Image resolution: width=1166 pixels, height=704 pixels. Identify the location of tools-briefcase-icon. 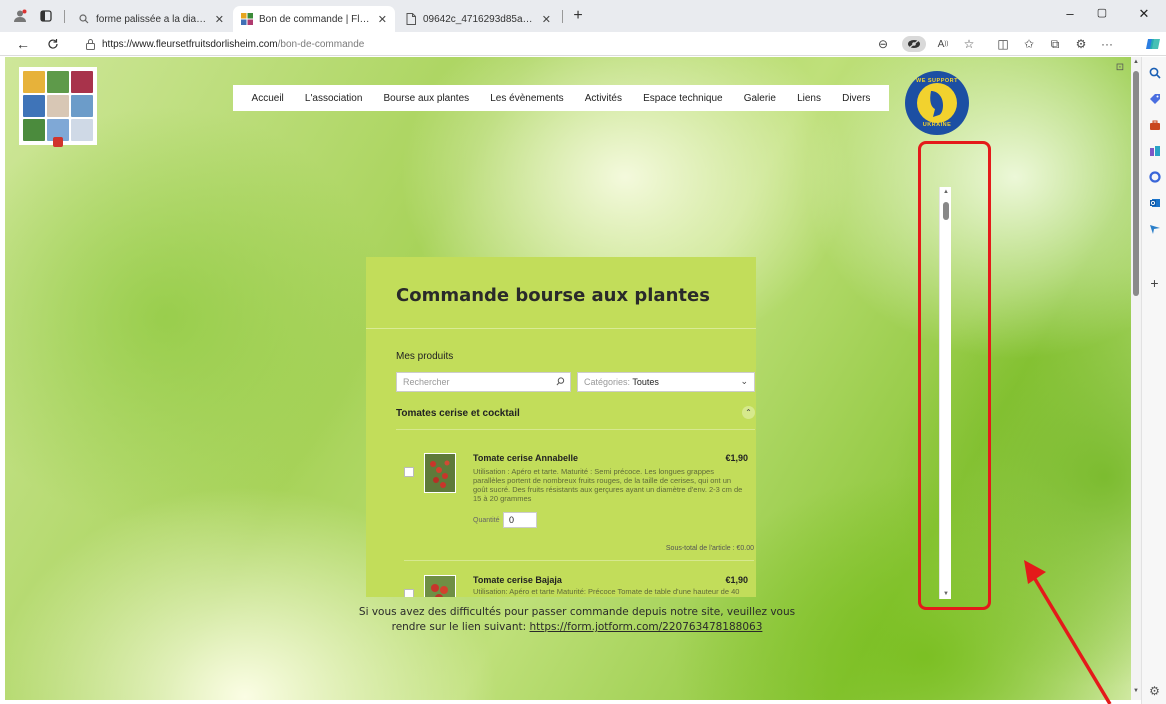
(1154, 124).